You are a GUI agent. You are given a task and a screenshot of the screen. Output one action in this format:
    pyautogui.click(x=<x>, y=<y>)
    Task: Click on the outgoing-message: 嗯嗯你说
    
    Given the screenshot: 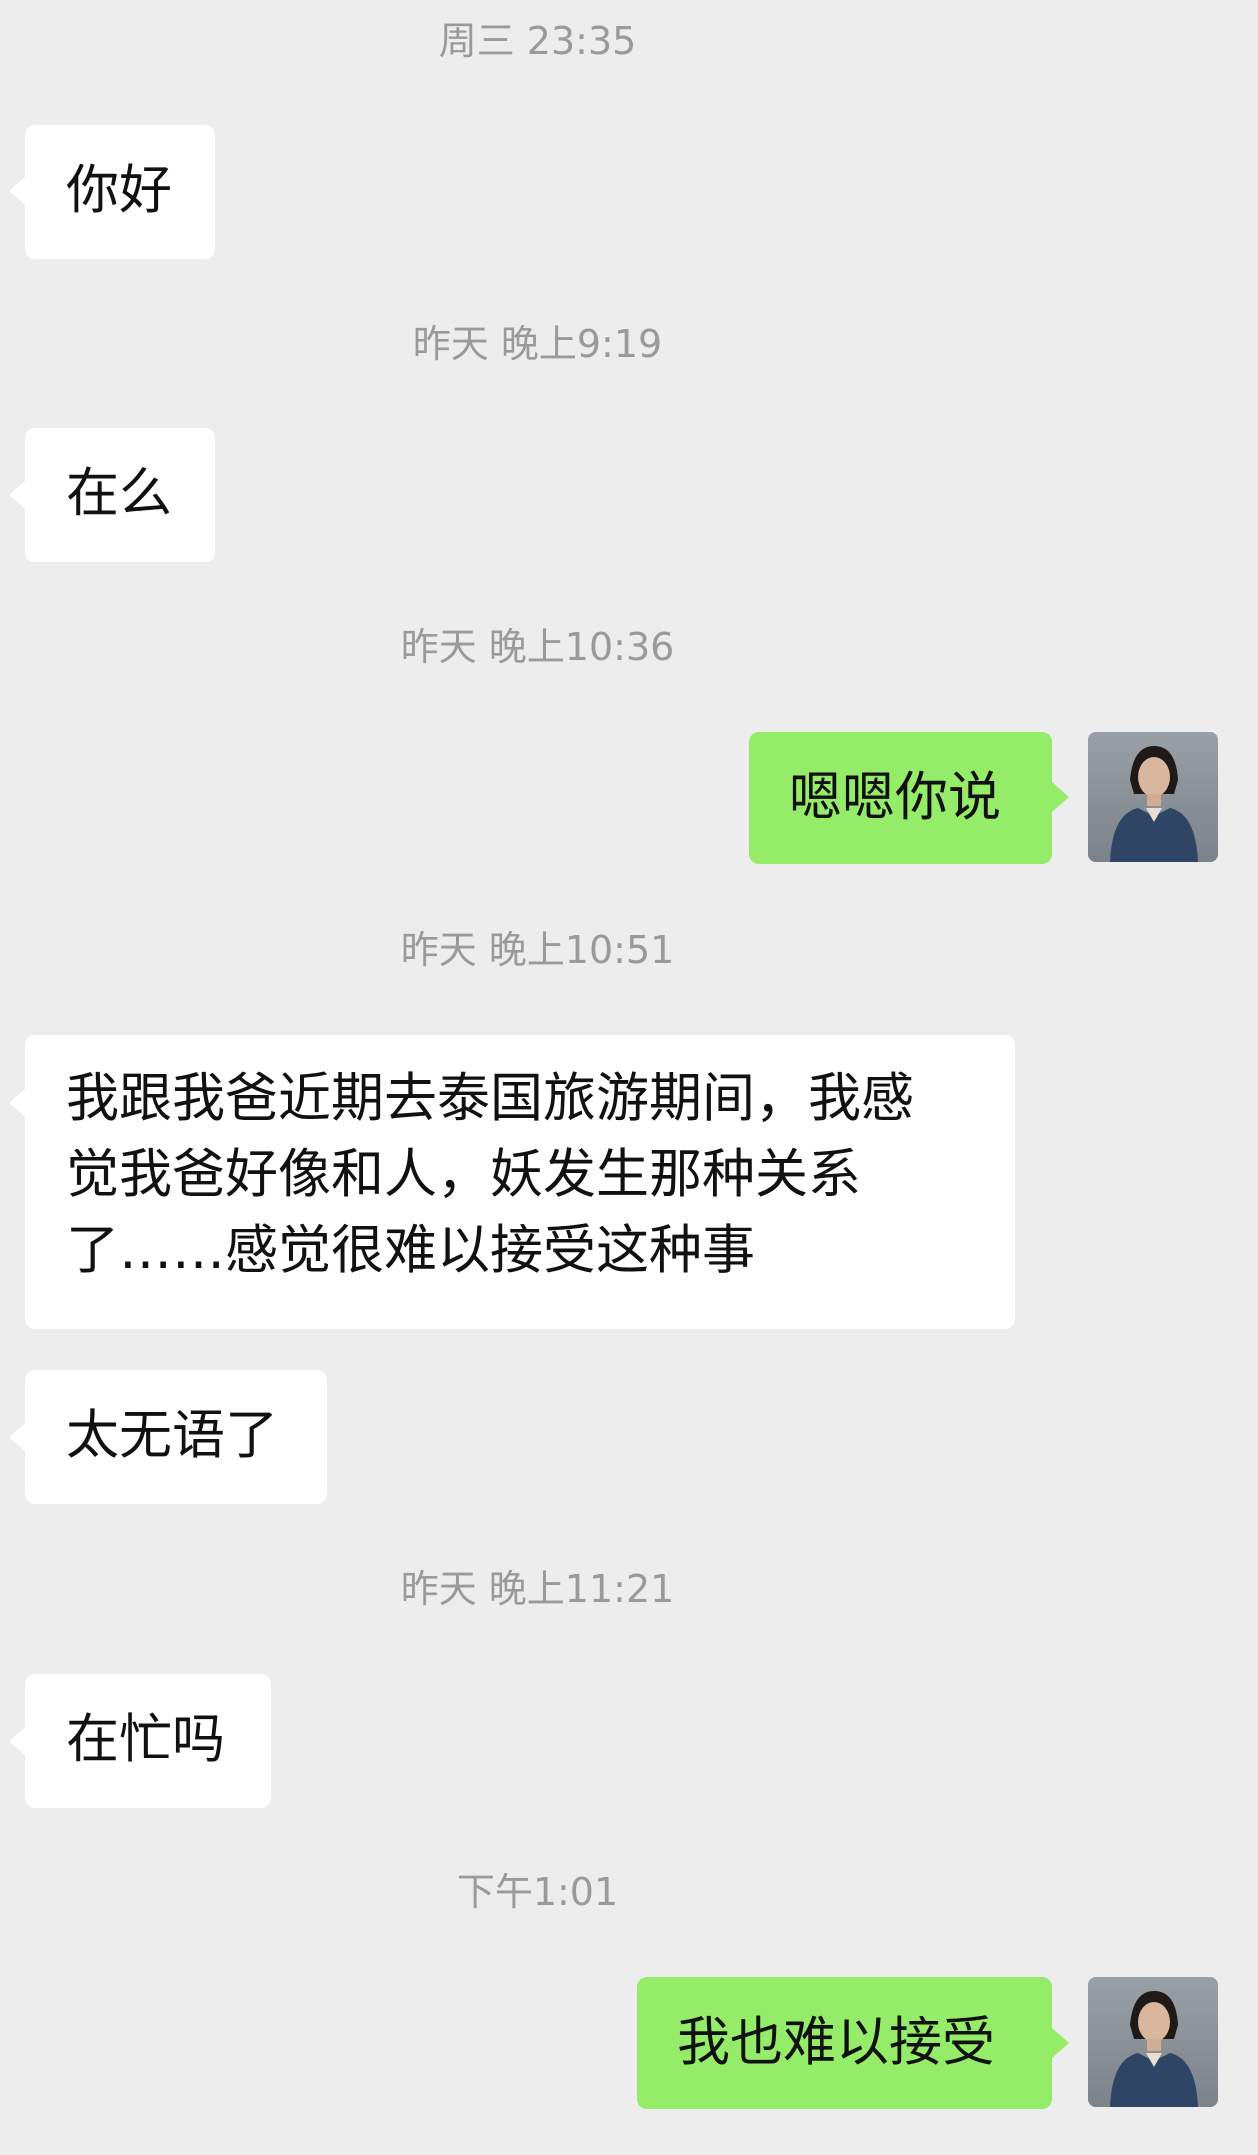 What is the action you would take?
    pyautogui.click(x=900, y=798)
    